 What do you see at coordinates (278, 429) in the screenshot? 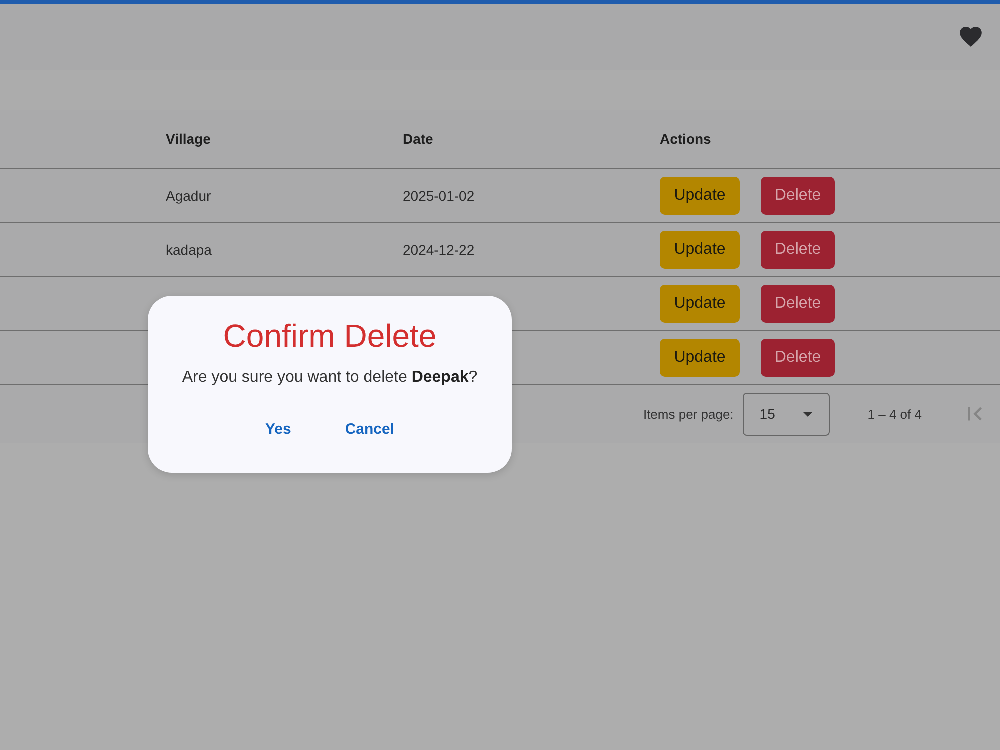
I see `yes-button: Yes` at bounding box center [278, 429].